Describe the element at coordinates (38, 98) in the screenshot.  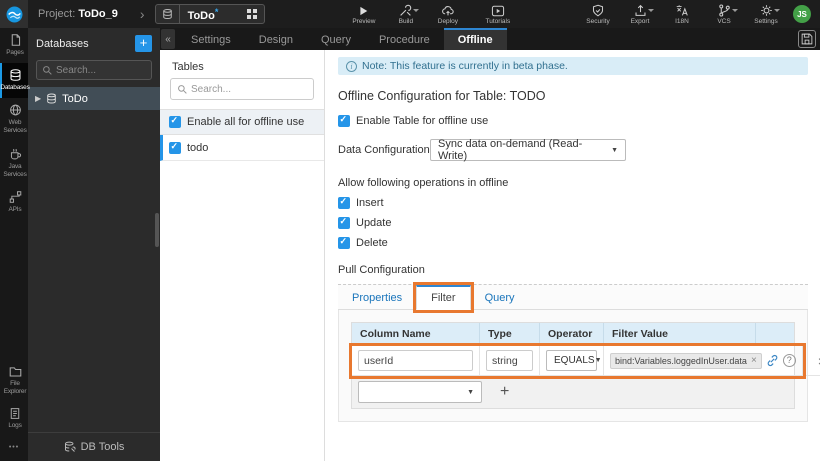
I see `expand-caret-icon: ▶` at that location.